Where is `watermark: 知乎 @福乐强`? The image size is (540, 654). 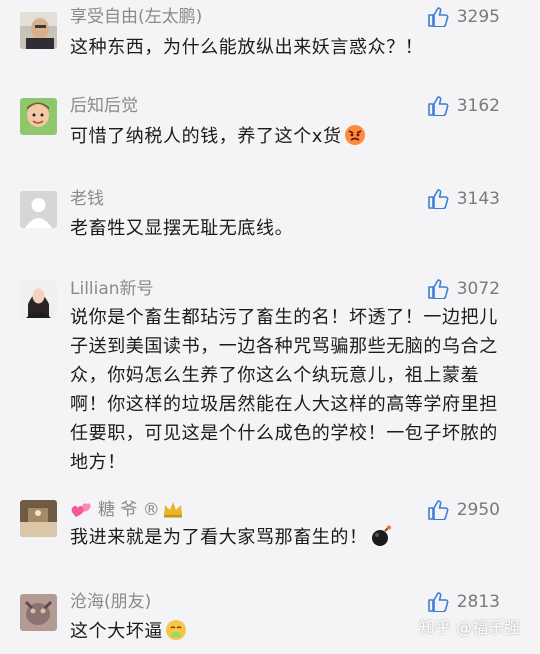
watermark: 知乎 @福乐强 is located at coordinates (469, 627).